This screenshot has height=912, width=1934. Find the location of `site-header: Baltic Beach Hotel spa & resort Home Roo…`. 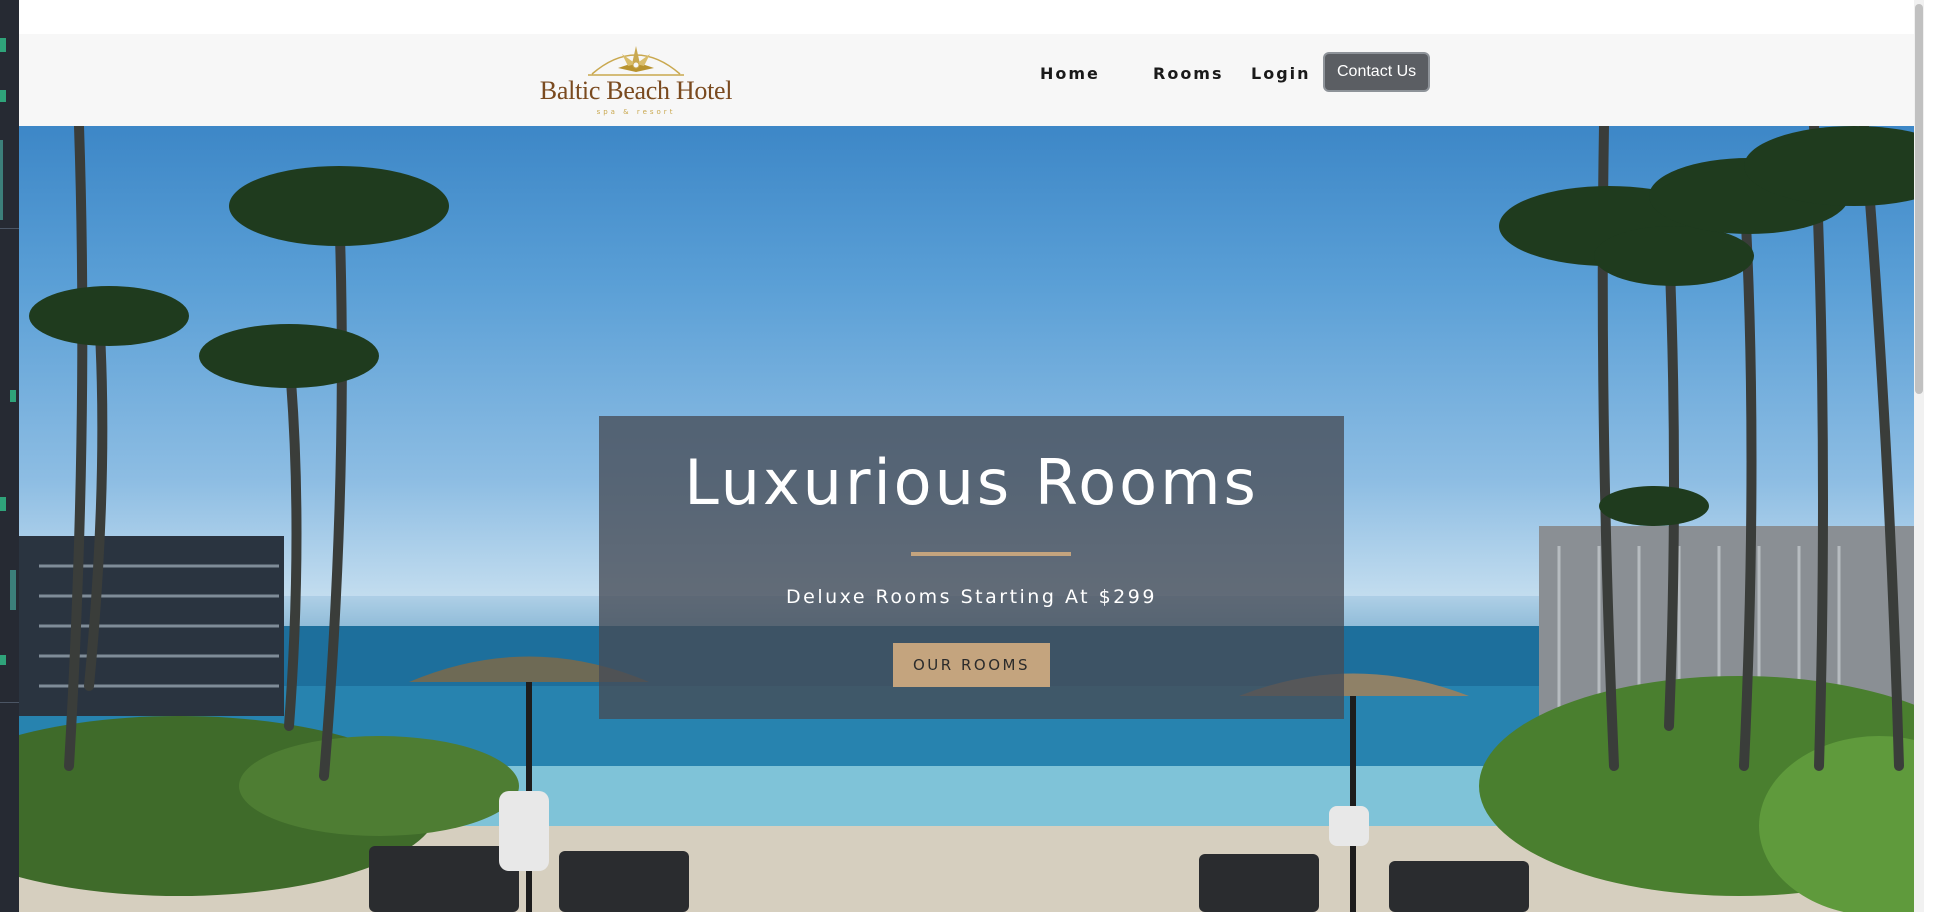

site-header: Baltic Beach Hotel spa & resort Home Roo… is located at coordinates (971, 80).